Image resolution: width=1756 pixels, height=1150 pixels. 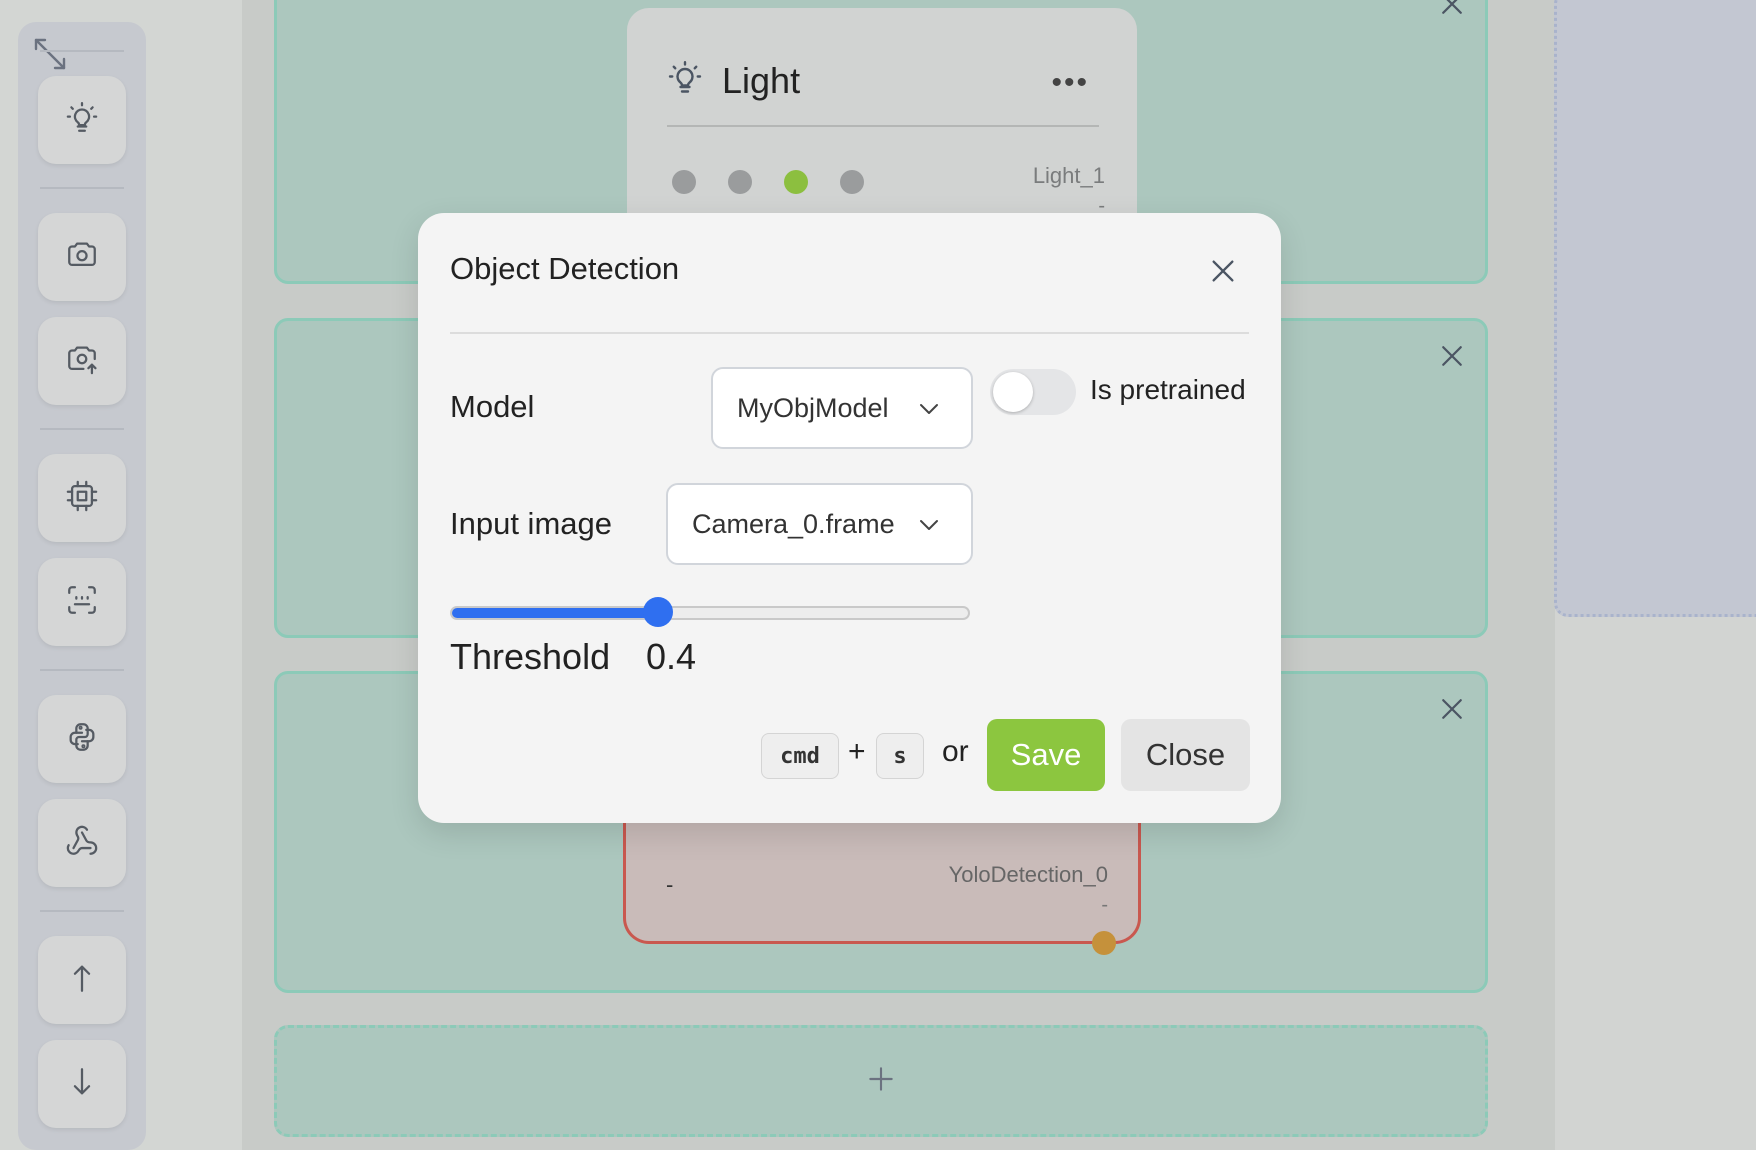 I want to click on model-select: MyObjModel, so click(x=842, y=408).